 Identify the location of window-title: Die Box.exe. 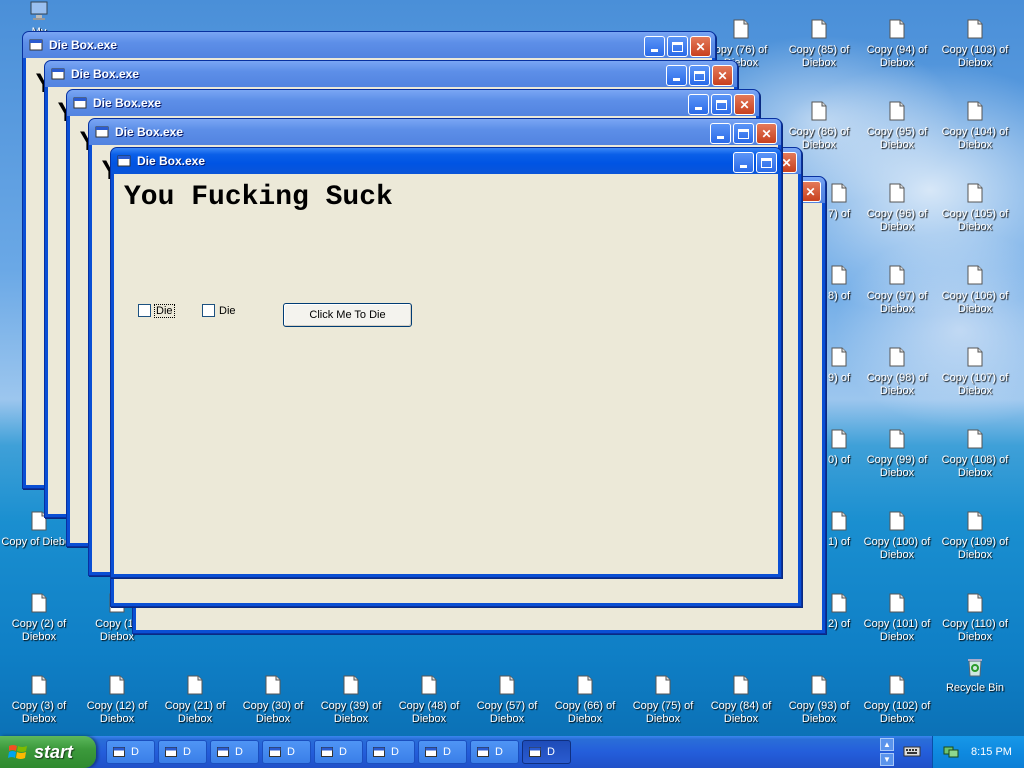
(83, 45).